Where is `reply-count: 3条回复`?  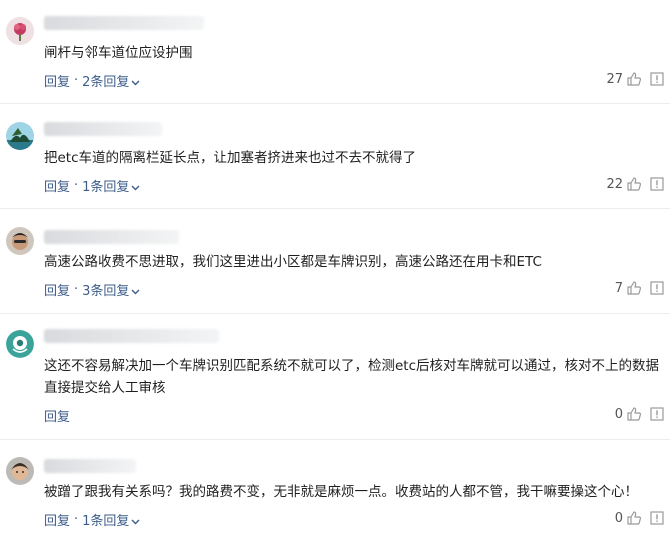 reply-count: 3条回复 is located at coordinates (106, 291).